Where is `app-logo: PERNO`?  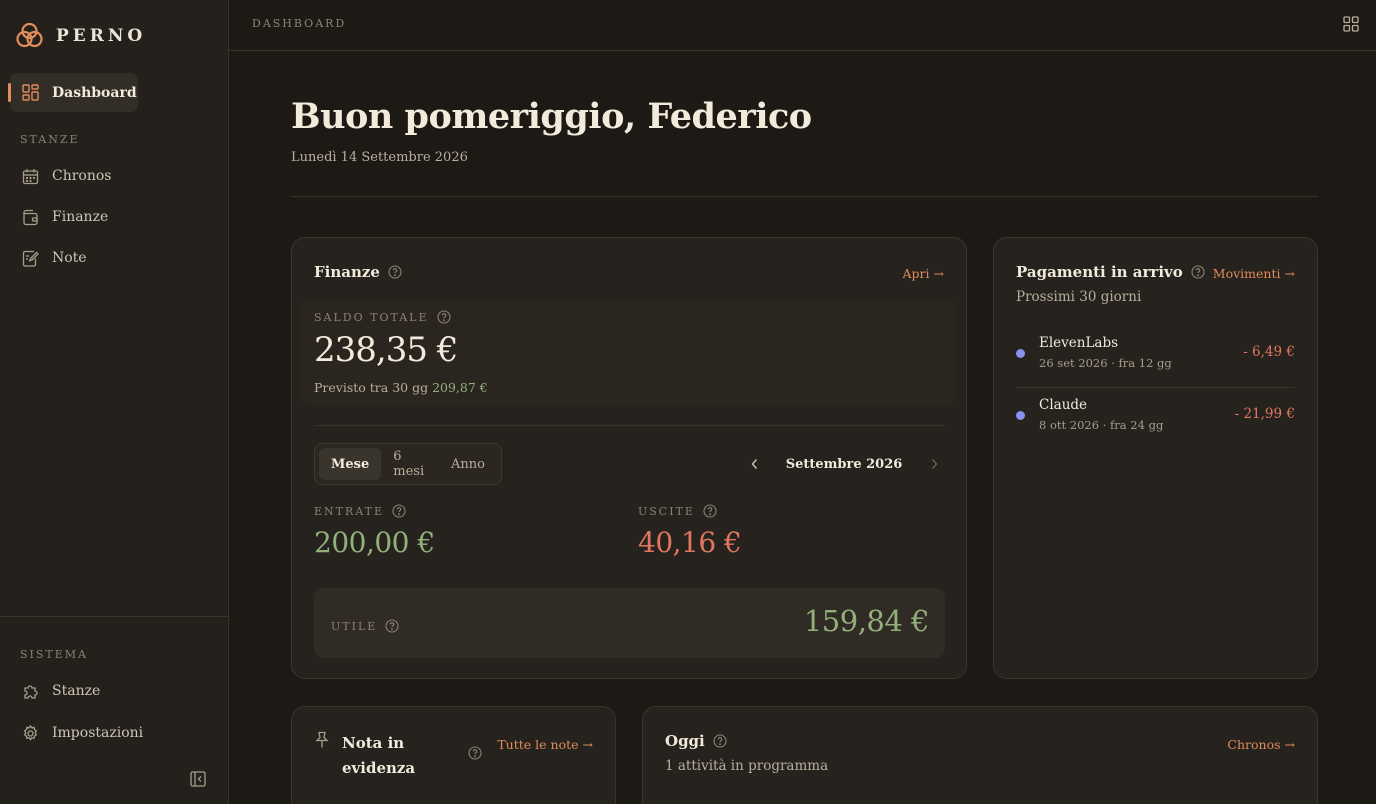
app-logo: PERNO is located at coordinates (80, 35).